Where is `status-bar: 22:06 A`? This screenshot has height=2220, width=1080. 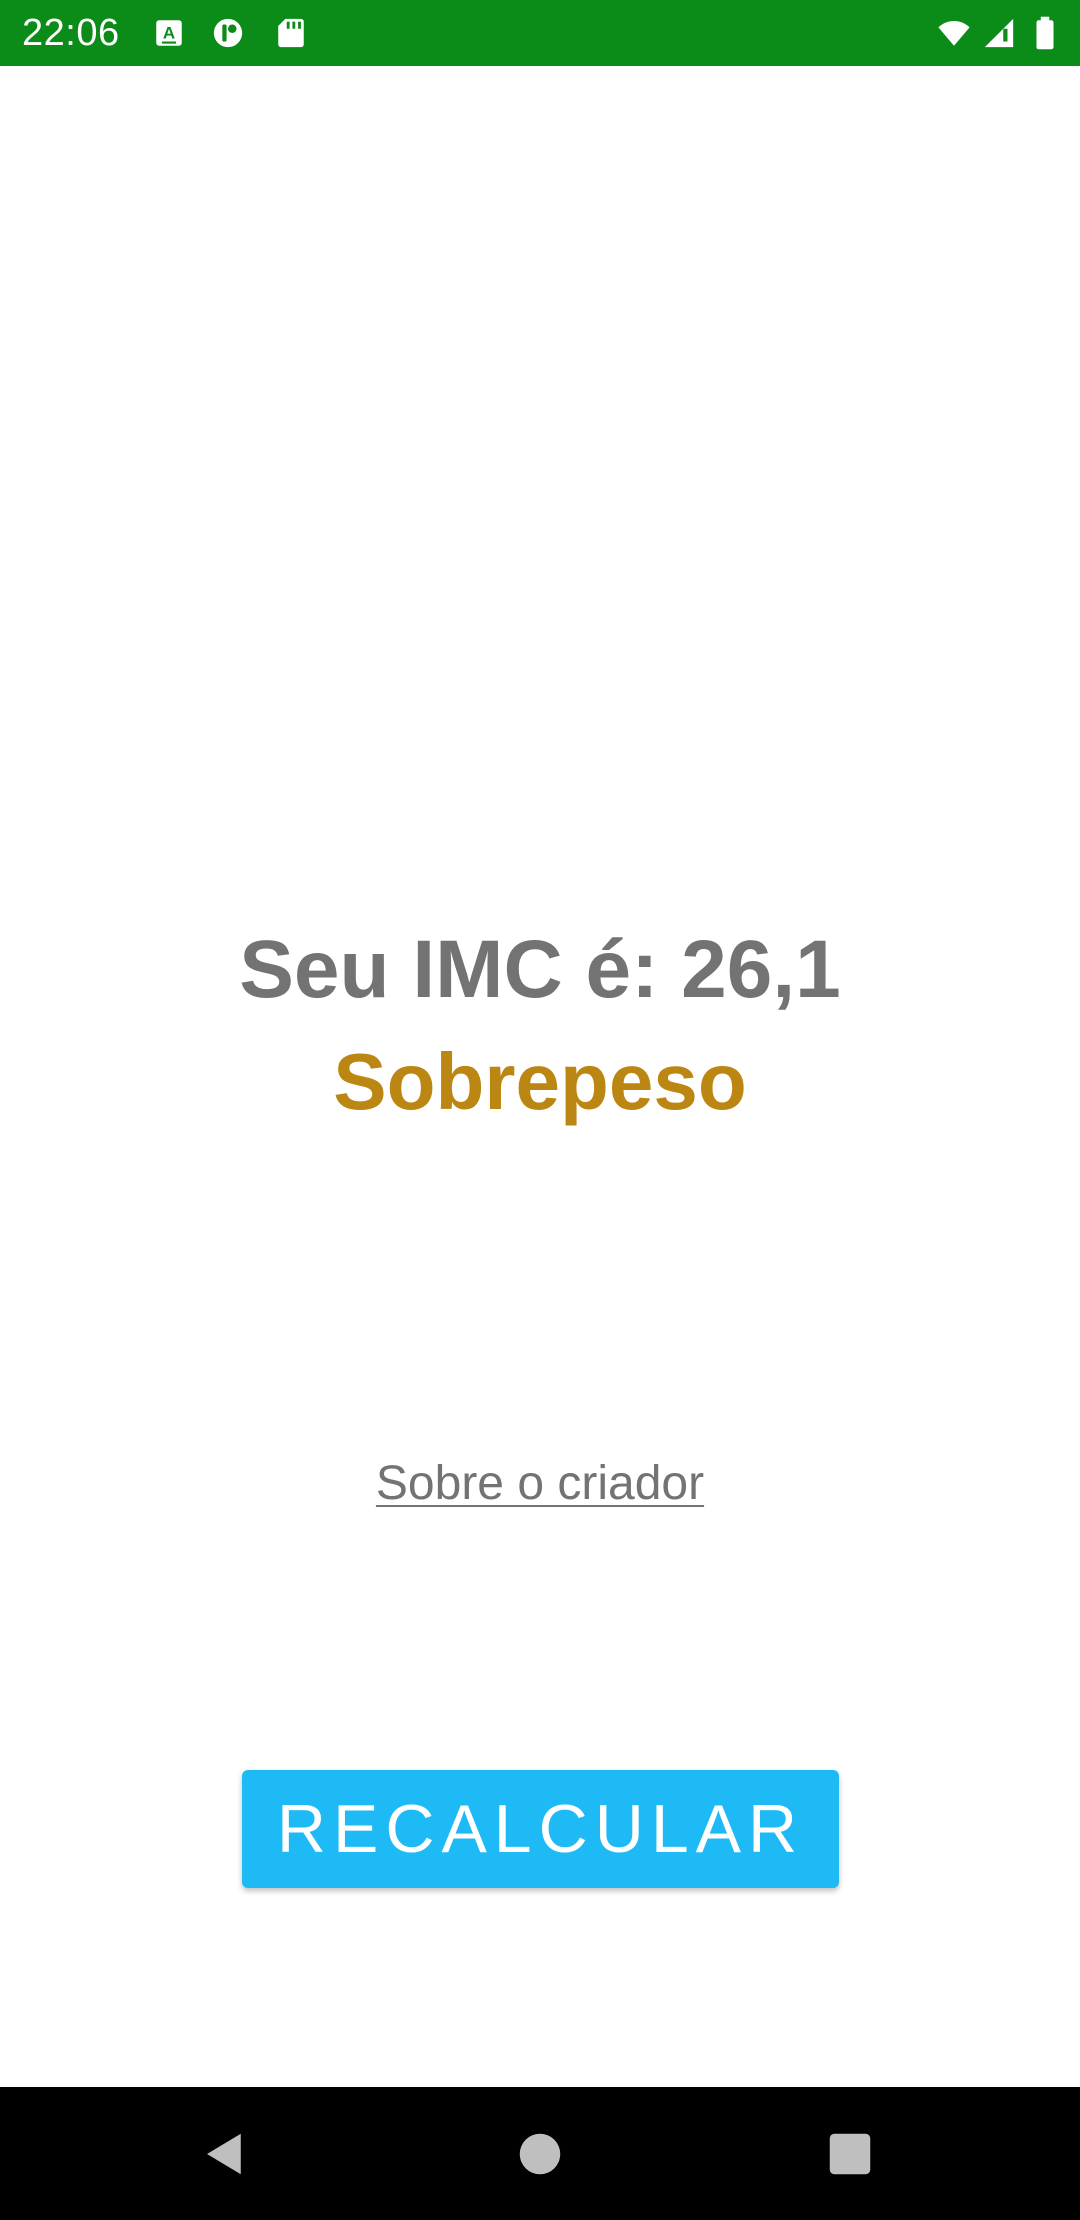 status-bar: 22:06 A is located at coordinates (540, 33).